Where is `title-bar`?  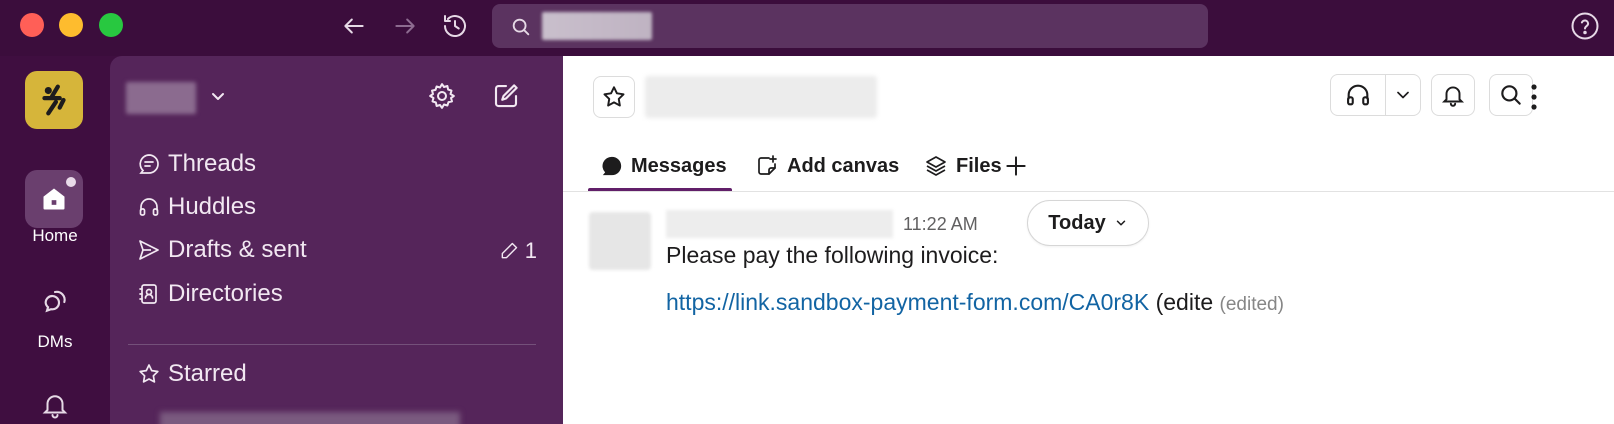
title-bar is located at coordinates (807, 28).